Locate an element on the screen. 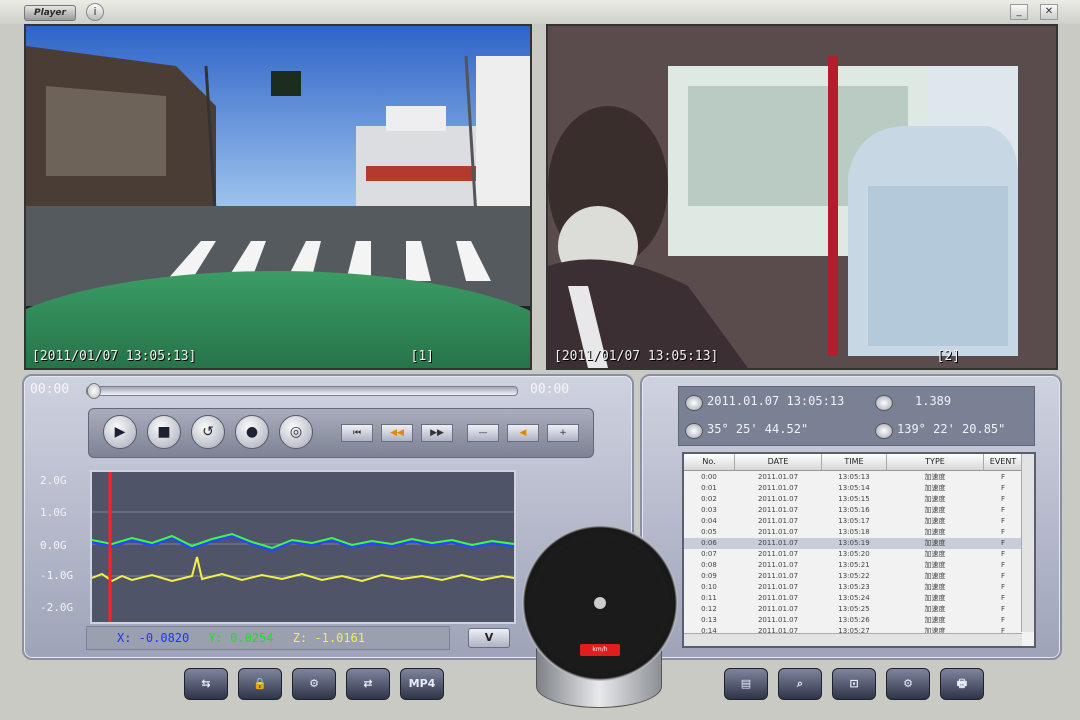 This screenshot has width=1080, height=720. close-button: ✕ is located at coordinates (1049, 12).